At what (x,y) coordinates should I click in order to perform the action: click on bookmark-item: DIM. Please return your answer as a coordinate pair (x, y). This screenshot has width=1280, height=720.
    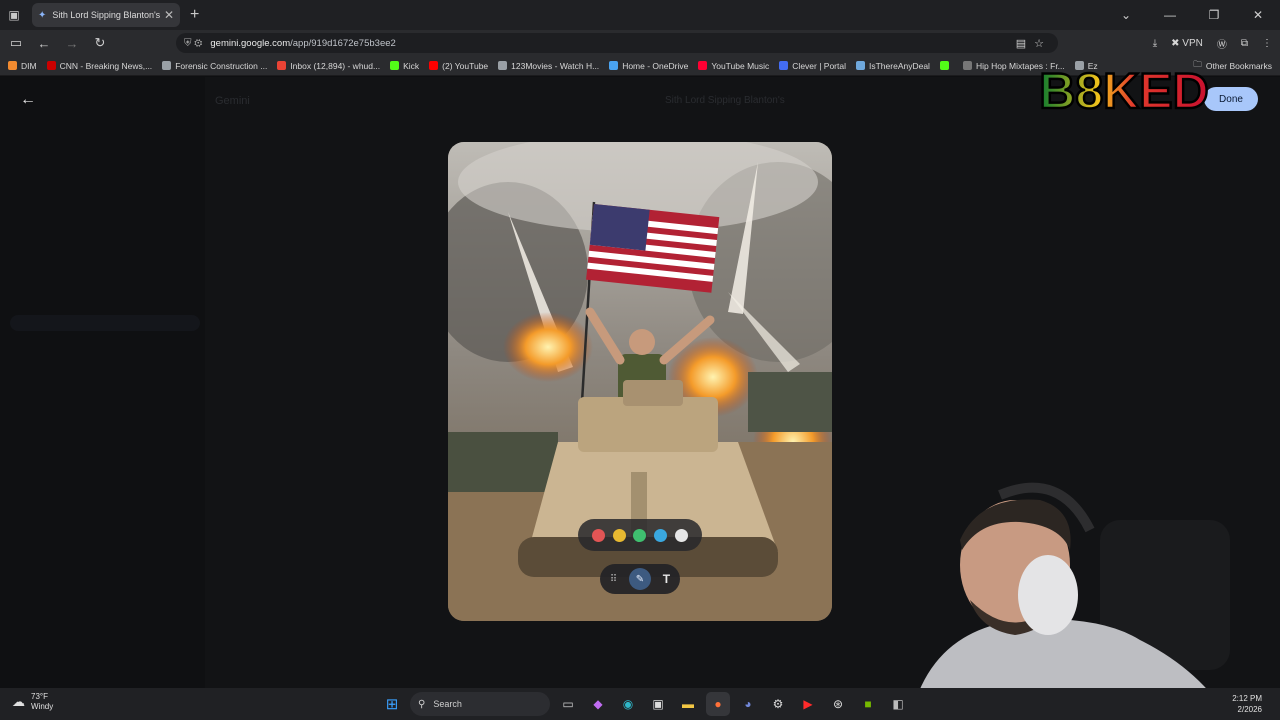
    Looking at the image, I should click on (22, 66).